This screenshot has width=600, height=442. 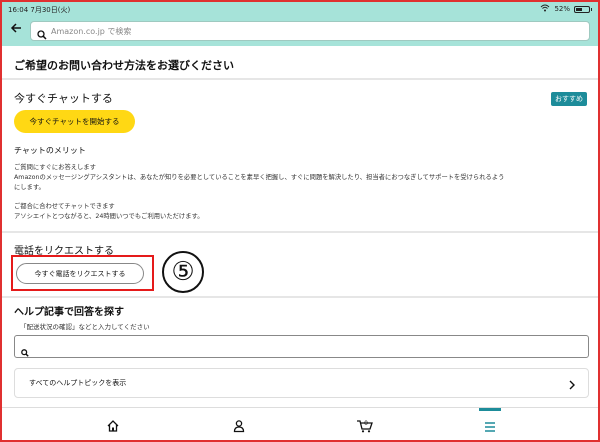 I want to click on help-subtext: 「配送状況の確認」などと入力してください, so click(x=85, y=327).